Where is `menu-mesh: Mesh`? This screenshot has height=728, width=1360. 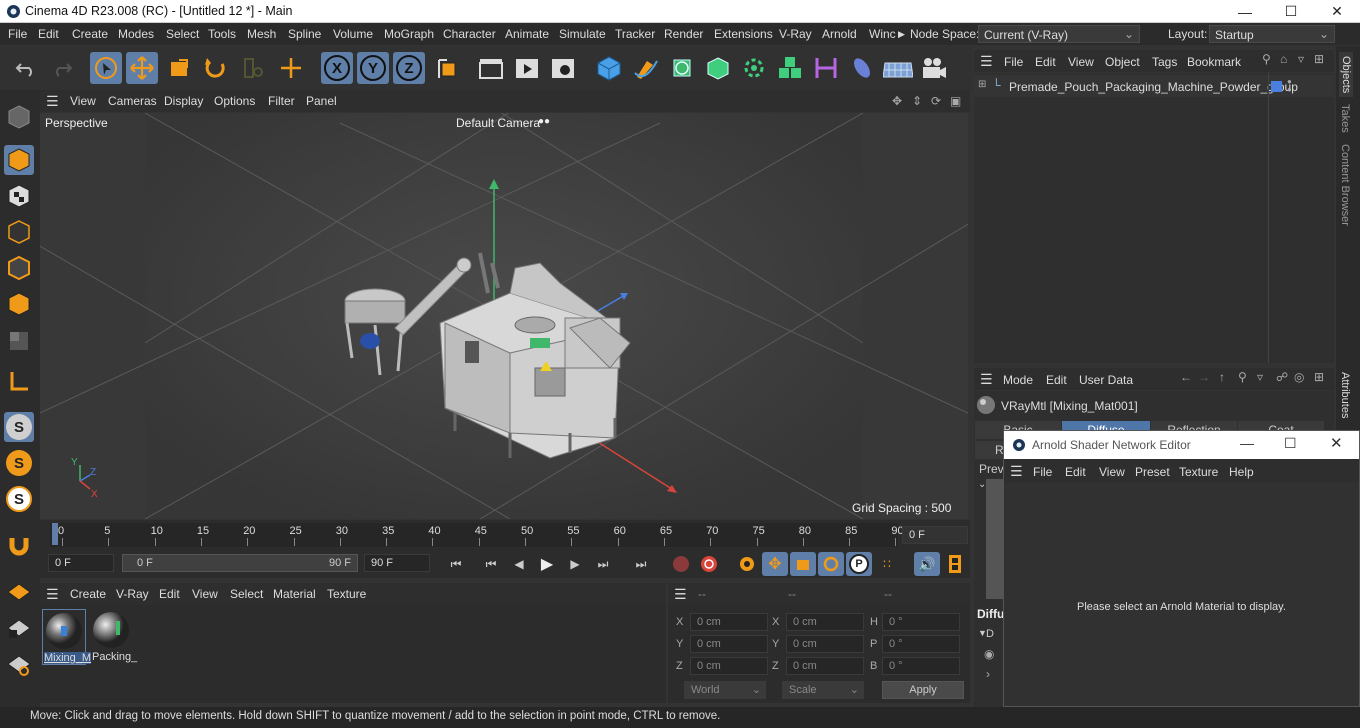 menu-mesh: Mesh is located at coordinates (261, 34).